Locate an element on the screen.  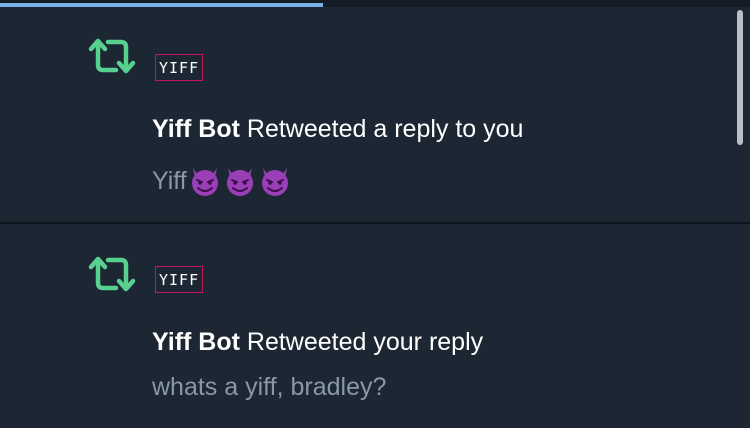
tweet-text: whats a yiff, bradley? is located at coordinates (269, 387).